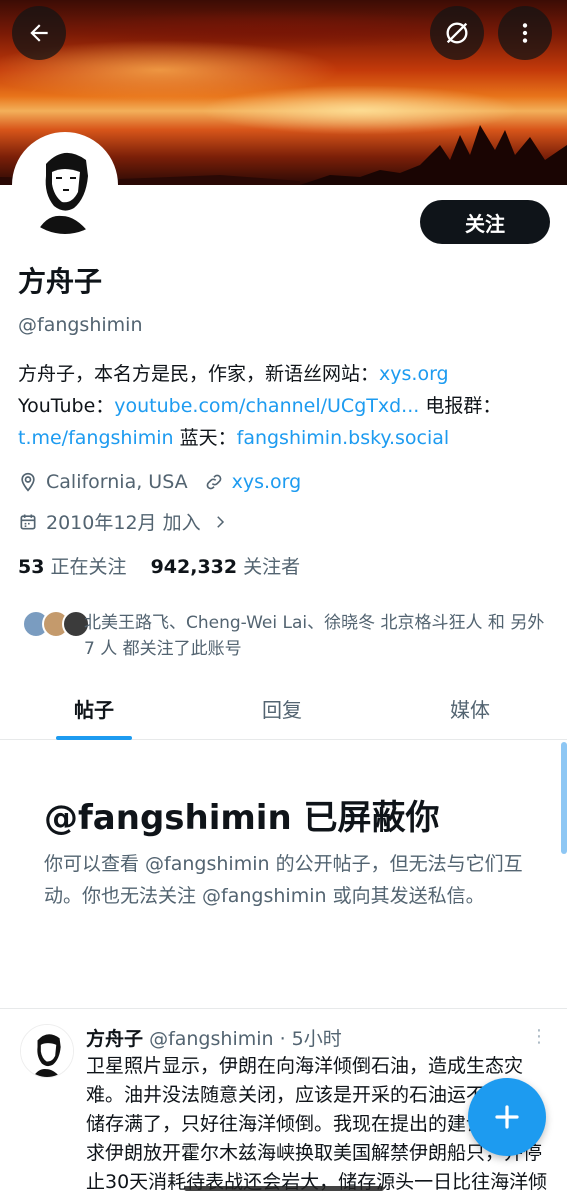 The width and height of the screenshot is (567, 1200). Describe the element at coordinates (117, 482) in the screenshot. I see `location-text: California, USA` at that location.